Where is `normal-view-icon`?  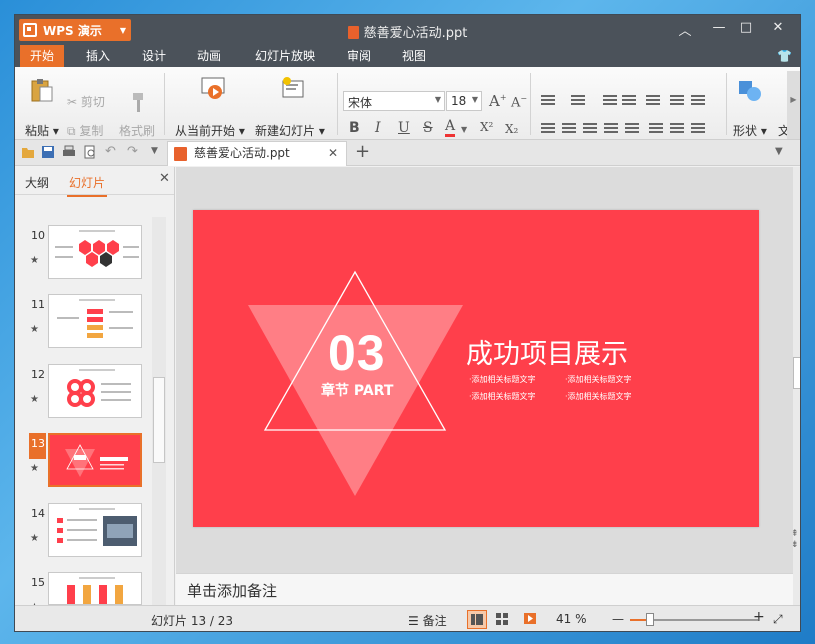
normal-view-icon is located at coordinates (477, 619).